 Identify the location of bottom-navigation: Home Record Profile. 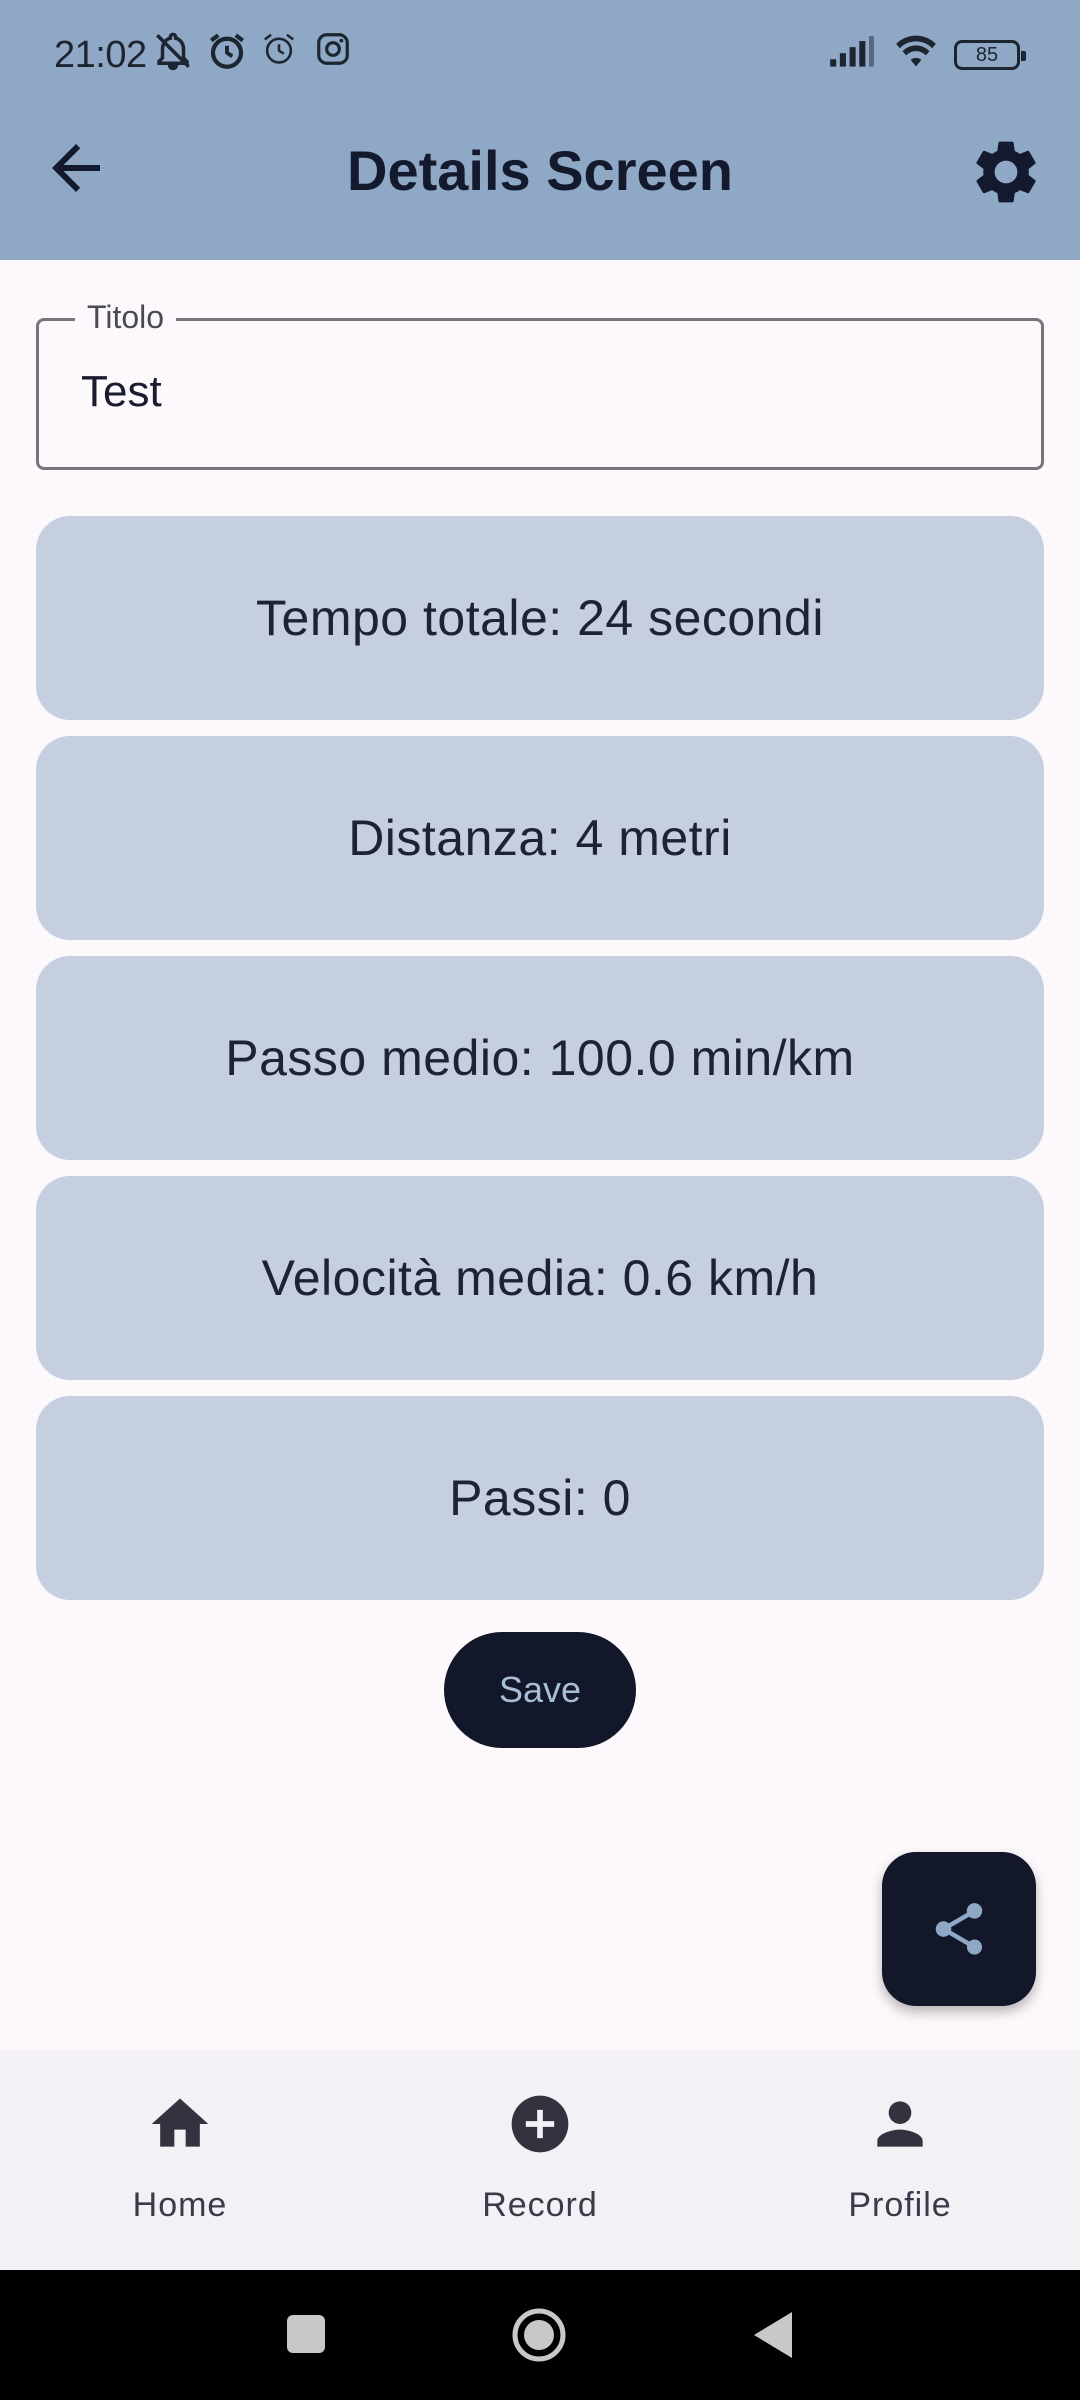
(540, 2160).